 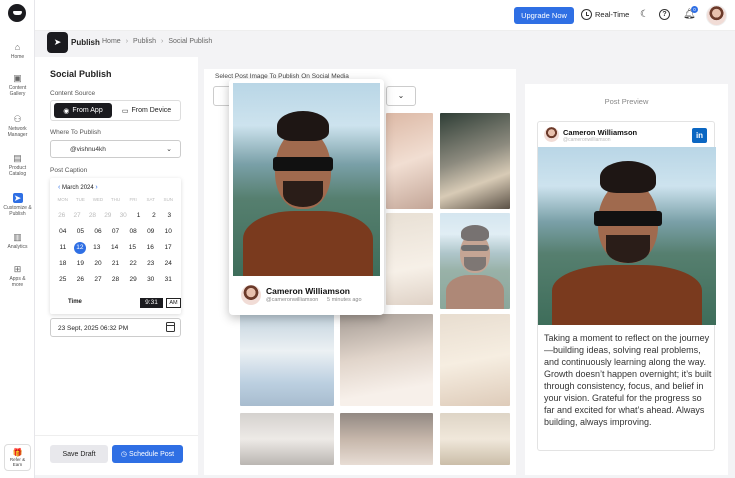 What do you see at coordinates (612, 14) in the screenshot?
I see `realtime-label: Real-Time` at bounding box center [612, 14].